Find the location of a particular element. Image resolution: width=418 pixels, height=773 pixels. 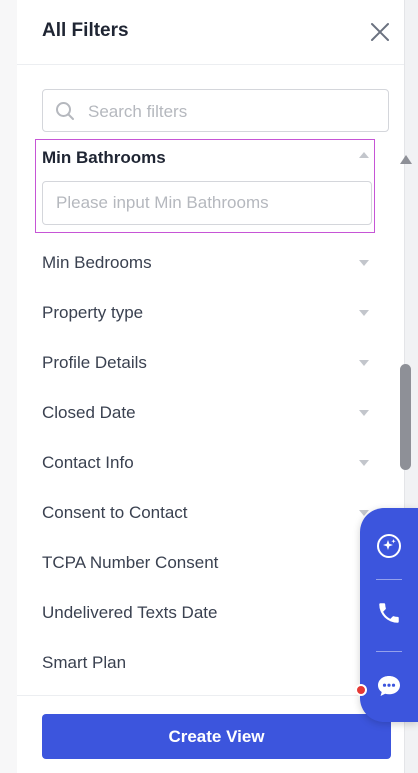

filter-item-tcpa-number-consent: TCPA Number Consent is located at coordinates (210, 564).